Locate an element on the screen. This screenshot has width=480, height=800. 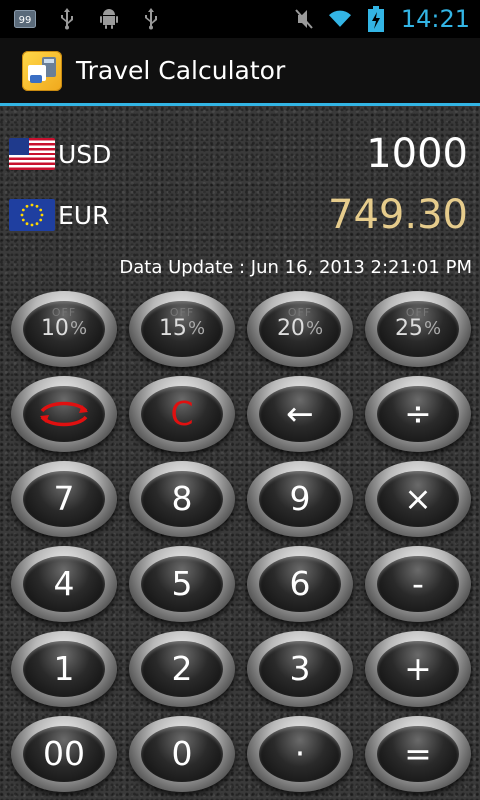
data-update-timestamp: Data Update : Jun 16, 2013 2:21:01 PM is located at coordinates (295, 267).